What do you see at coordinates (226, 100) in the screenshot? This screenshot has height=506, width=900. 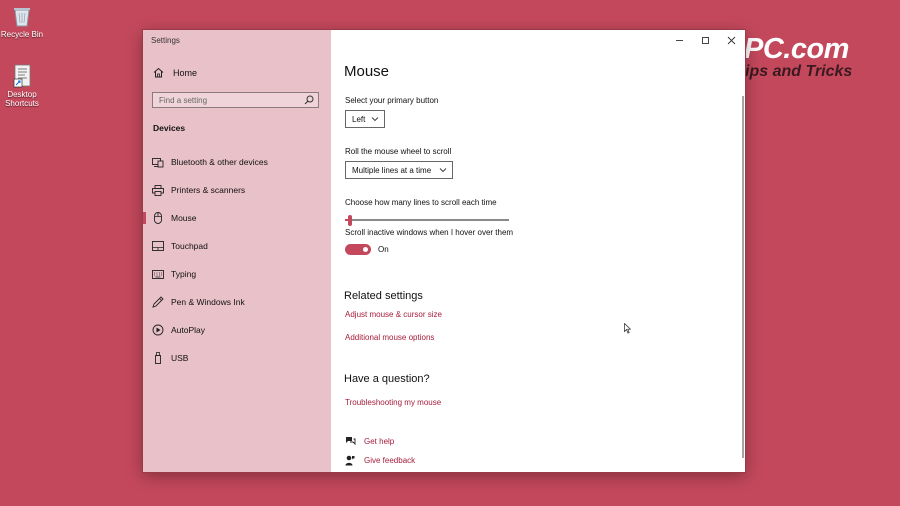 I see `search-input` at bounding box center [226, 100].